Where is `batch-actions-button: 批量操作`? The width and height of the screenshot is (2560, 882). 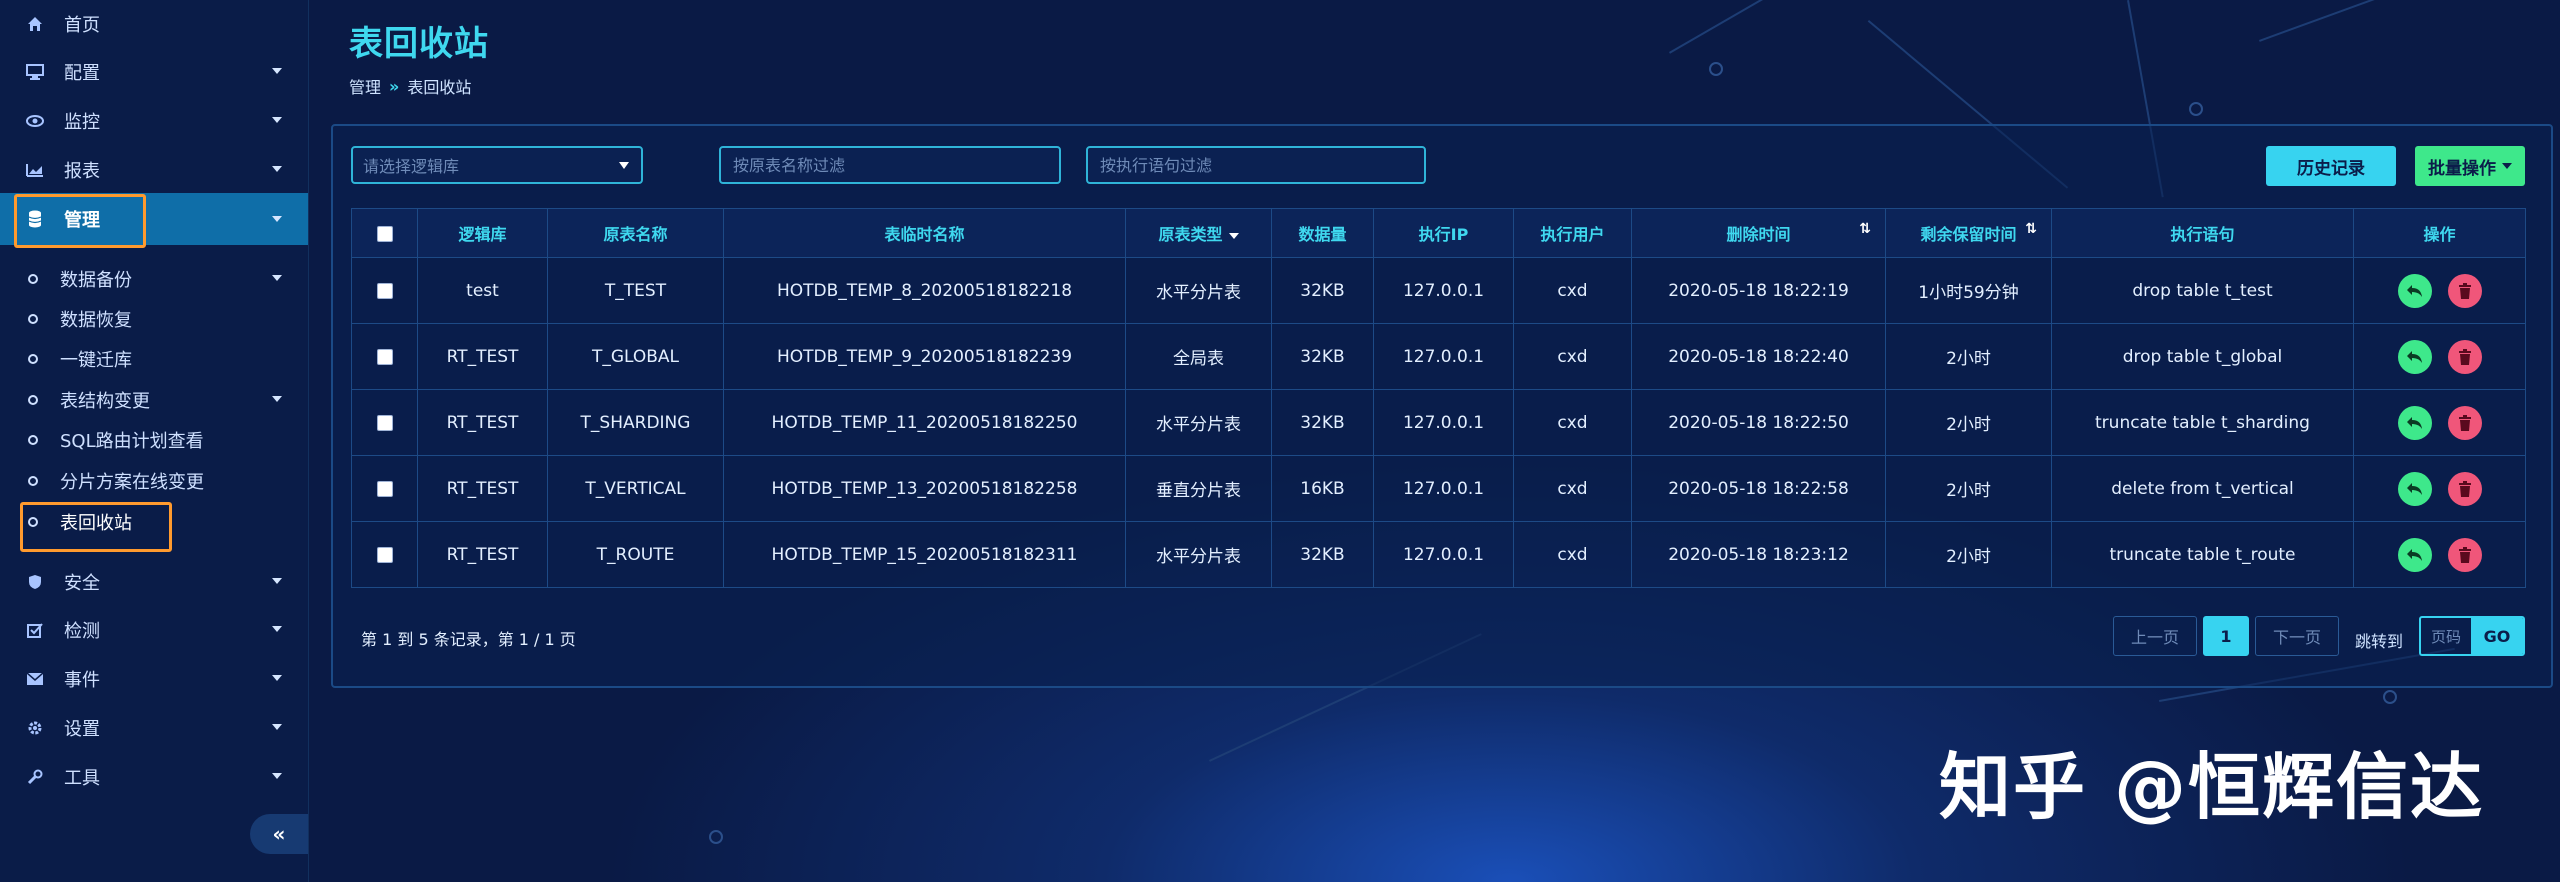 batch-actions-button: 批量操作 is located at coordinates (2470, 166).